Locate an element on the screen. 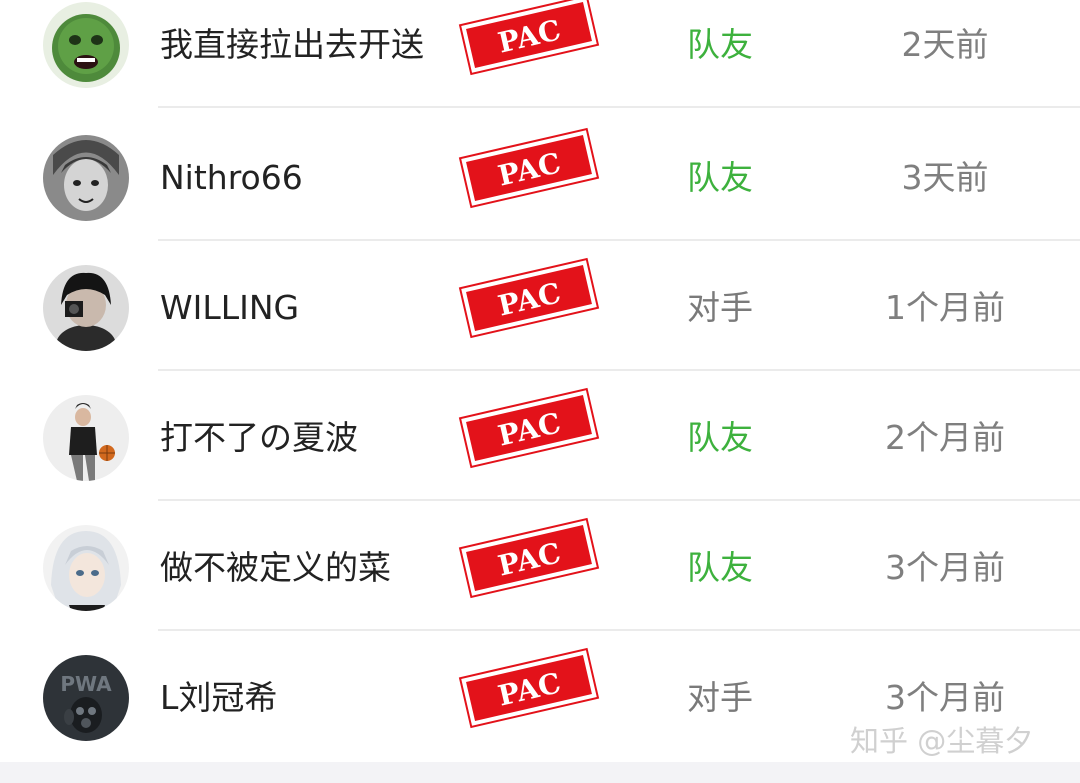 The image size is (1080, 783). player-name: Nithro66 is located at coordinates (231, 177).